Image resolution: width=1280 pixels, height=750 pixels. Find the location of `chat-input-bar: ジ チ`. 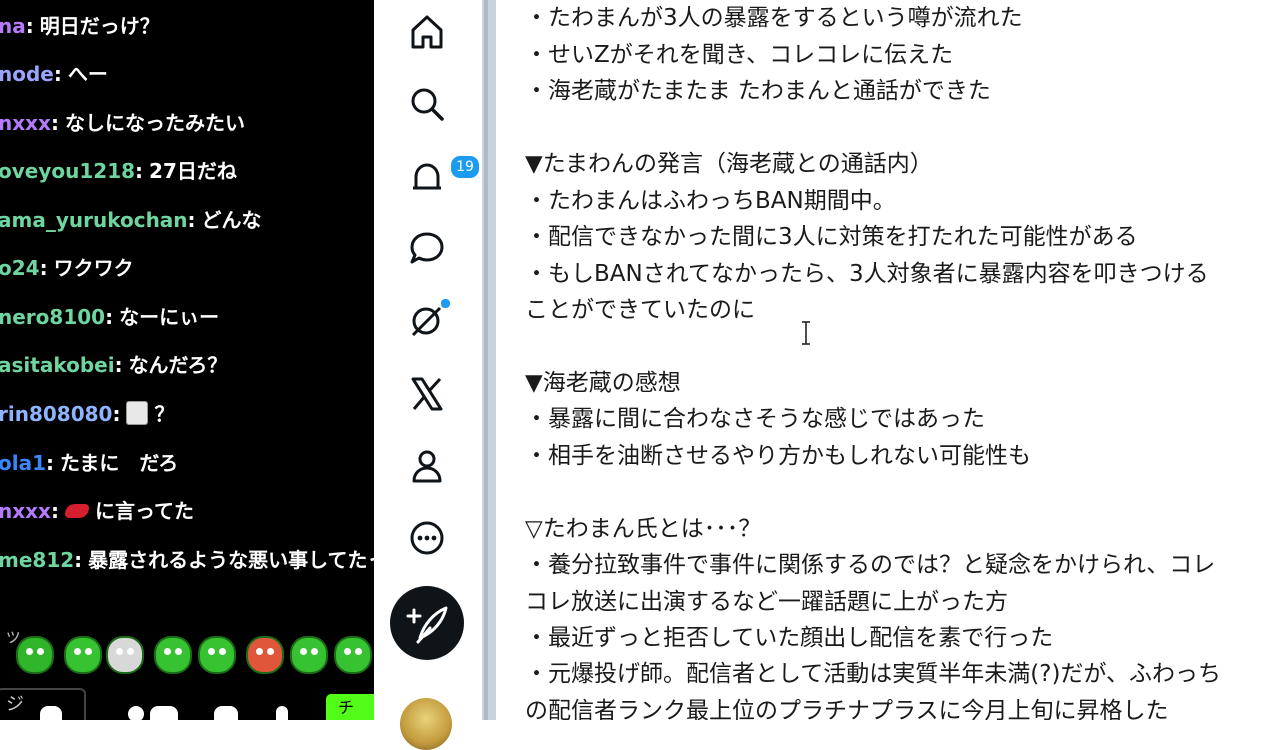

chat-input-bar: ジ チ is located at coordinates (187, 703).